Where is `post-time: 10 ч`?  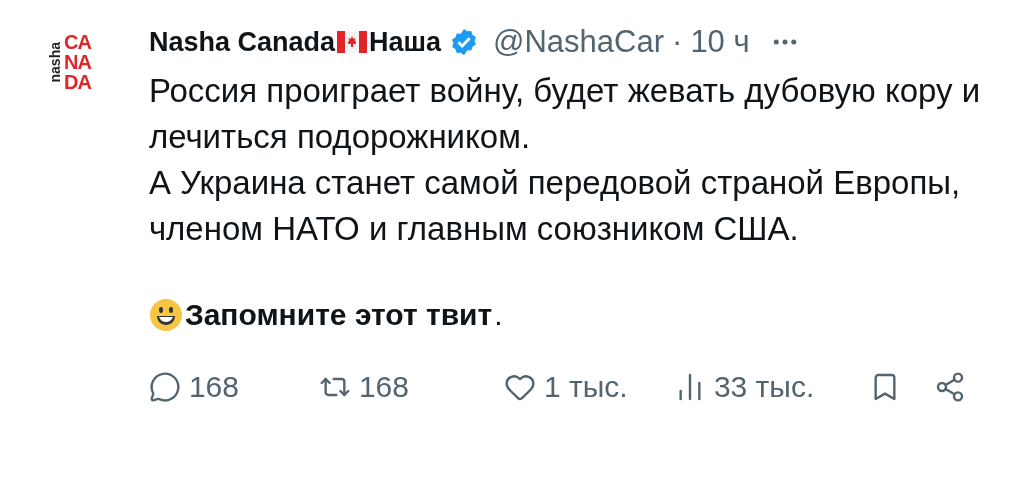 post-time: 10 ч is located at coordinates (720, 42).